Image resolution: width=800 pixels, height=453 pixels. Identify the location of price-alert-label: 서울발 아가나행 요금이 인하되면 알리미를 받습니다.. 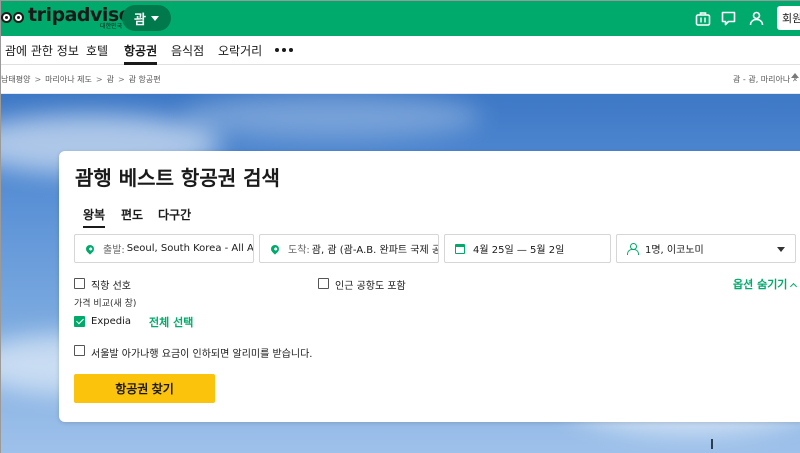
(202, 354).